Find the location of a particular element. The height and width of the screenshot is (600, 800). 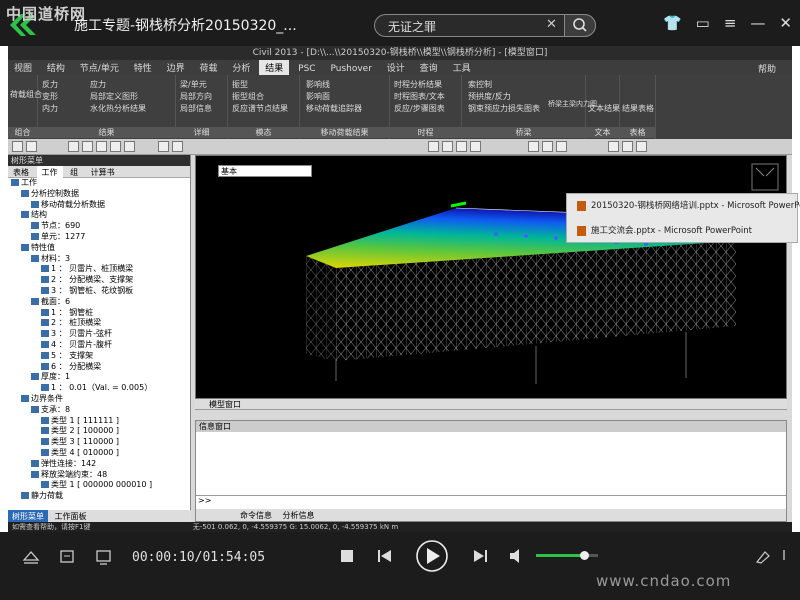

playlist-icon is located at coordinates (67, 556).